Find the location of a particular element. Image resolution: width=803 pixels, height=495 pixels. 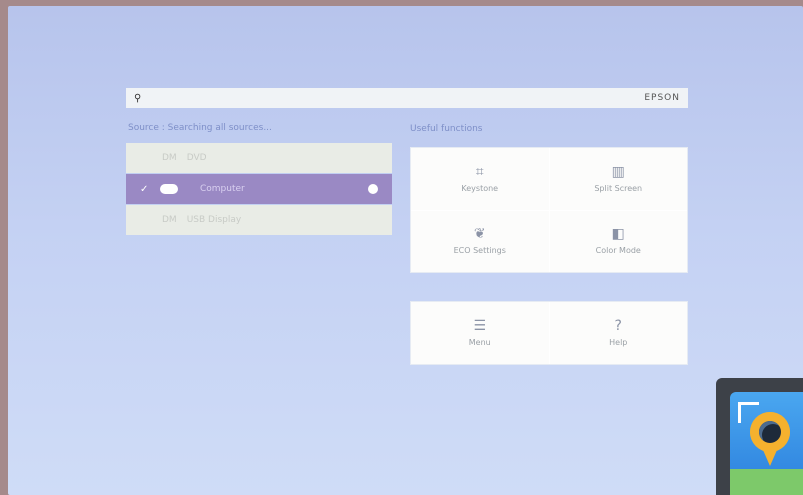

map-icon is located at coordinates (766, 482).